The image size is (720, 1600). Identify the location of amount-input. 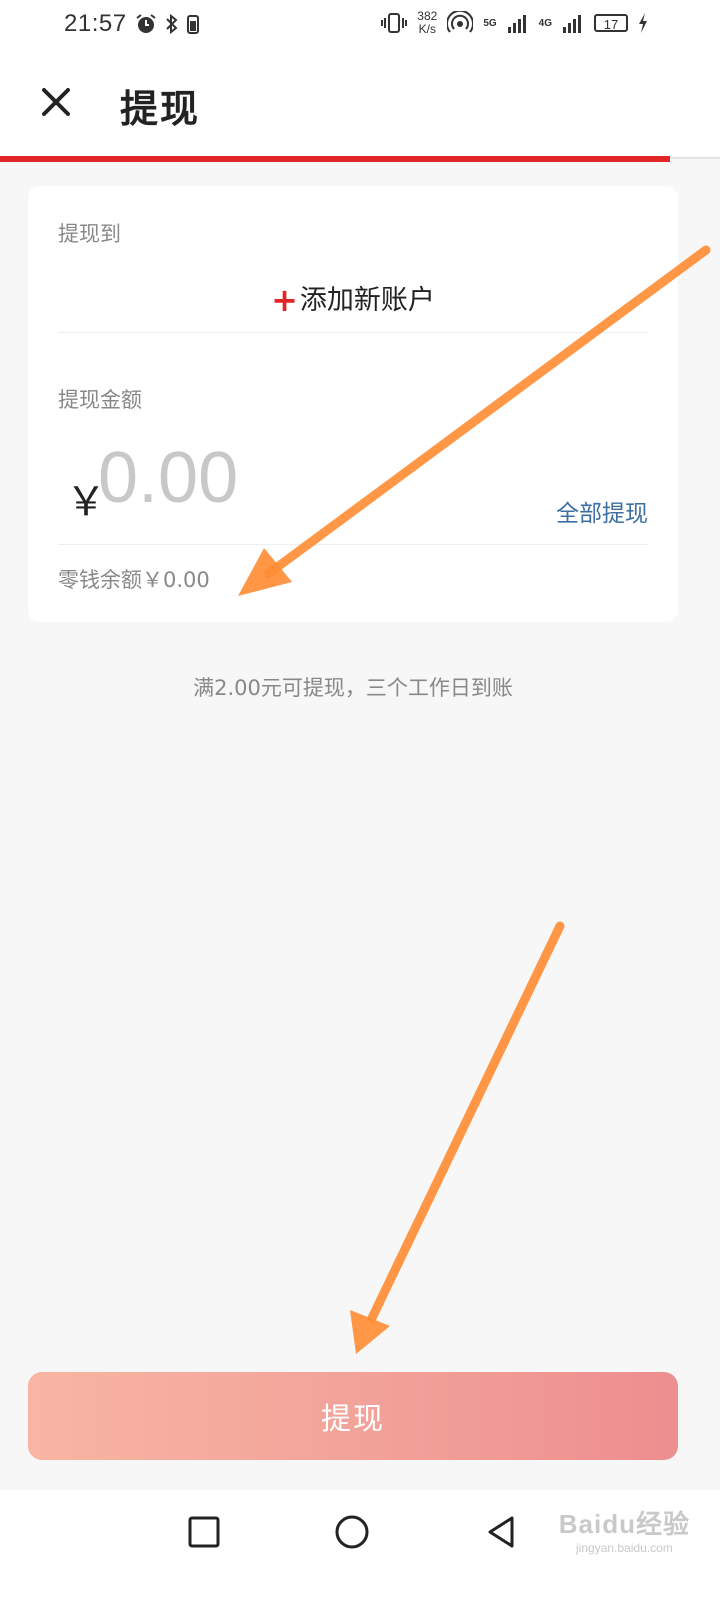
(278, 478).